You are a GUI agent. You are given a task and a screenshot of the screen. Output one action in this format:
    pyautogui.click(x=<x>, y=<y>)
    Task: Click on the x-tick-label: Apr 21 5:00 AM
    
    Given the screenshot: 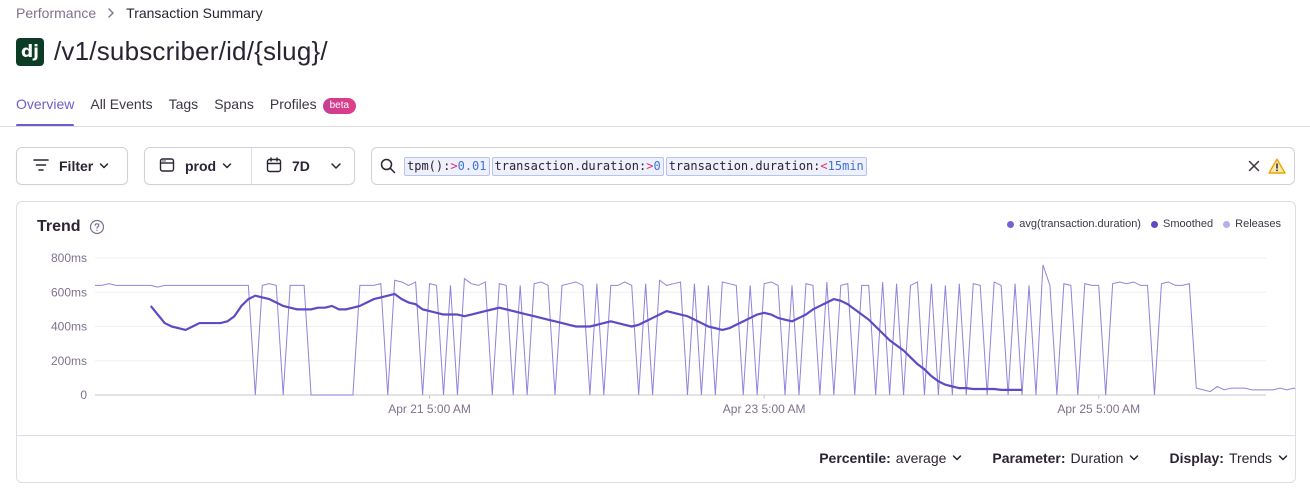 What is the action you would take?
    pyautogui.click(x=429, y=409)
    